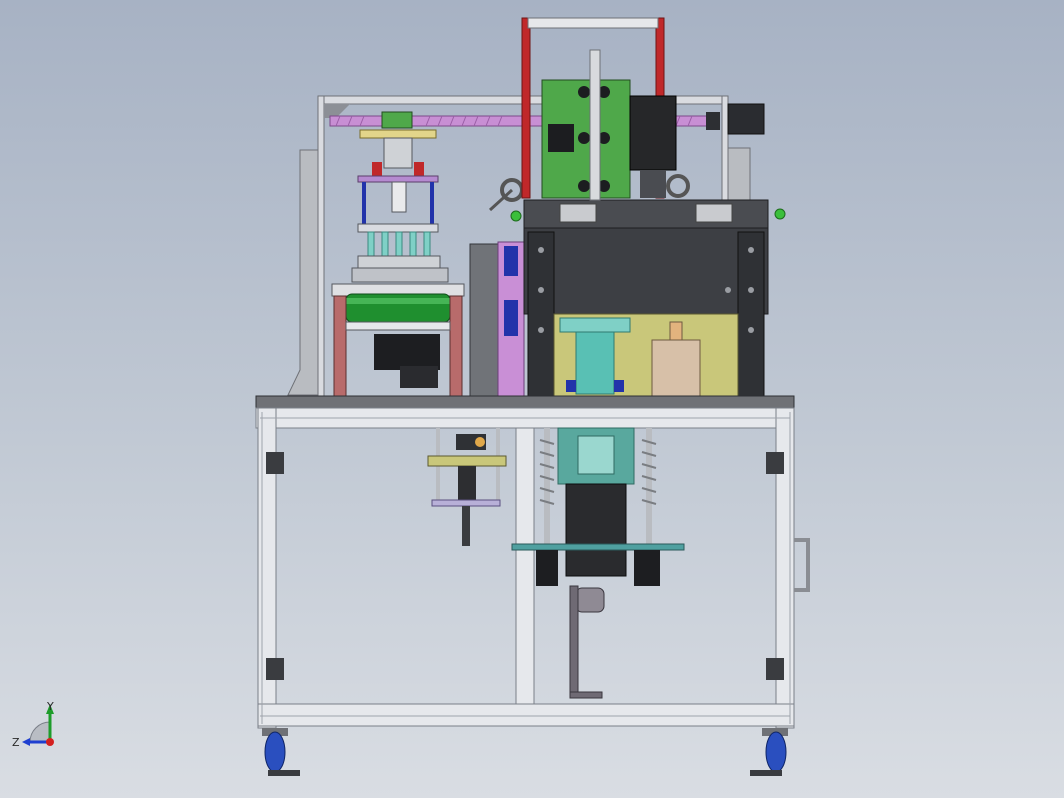 This screenshot has width=1064, height=798. What do you see at coordinates (398, 228) in the screenshot?
I see `head-lower-plate` at bounding box center [398, 228].